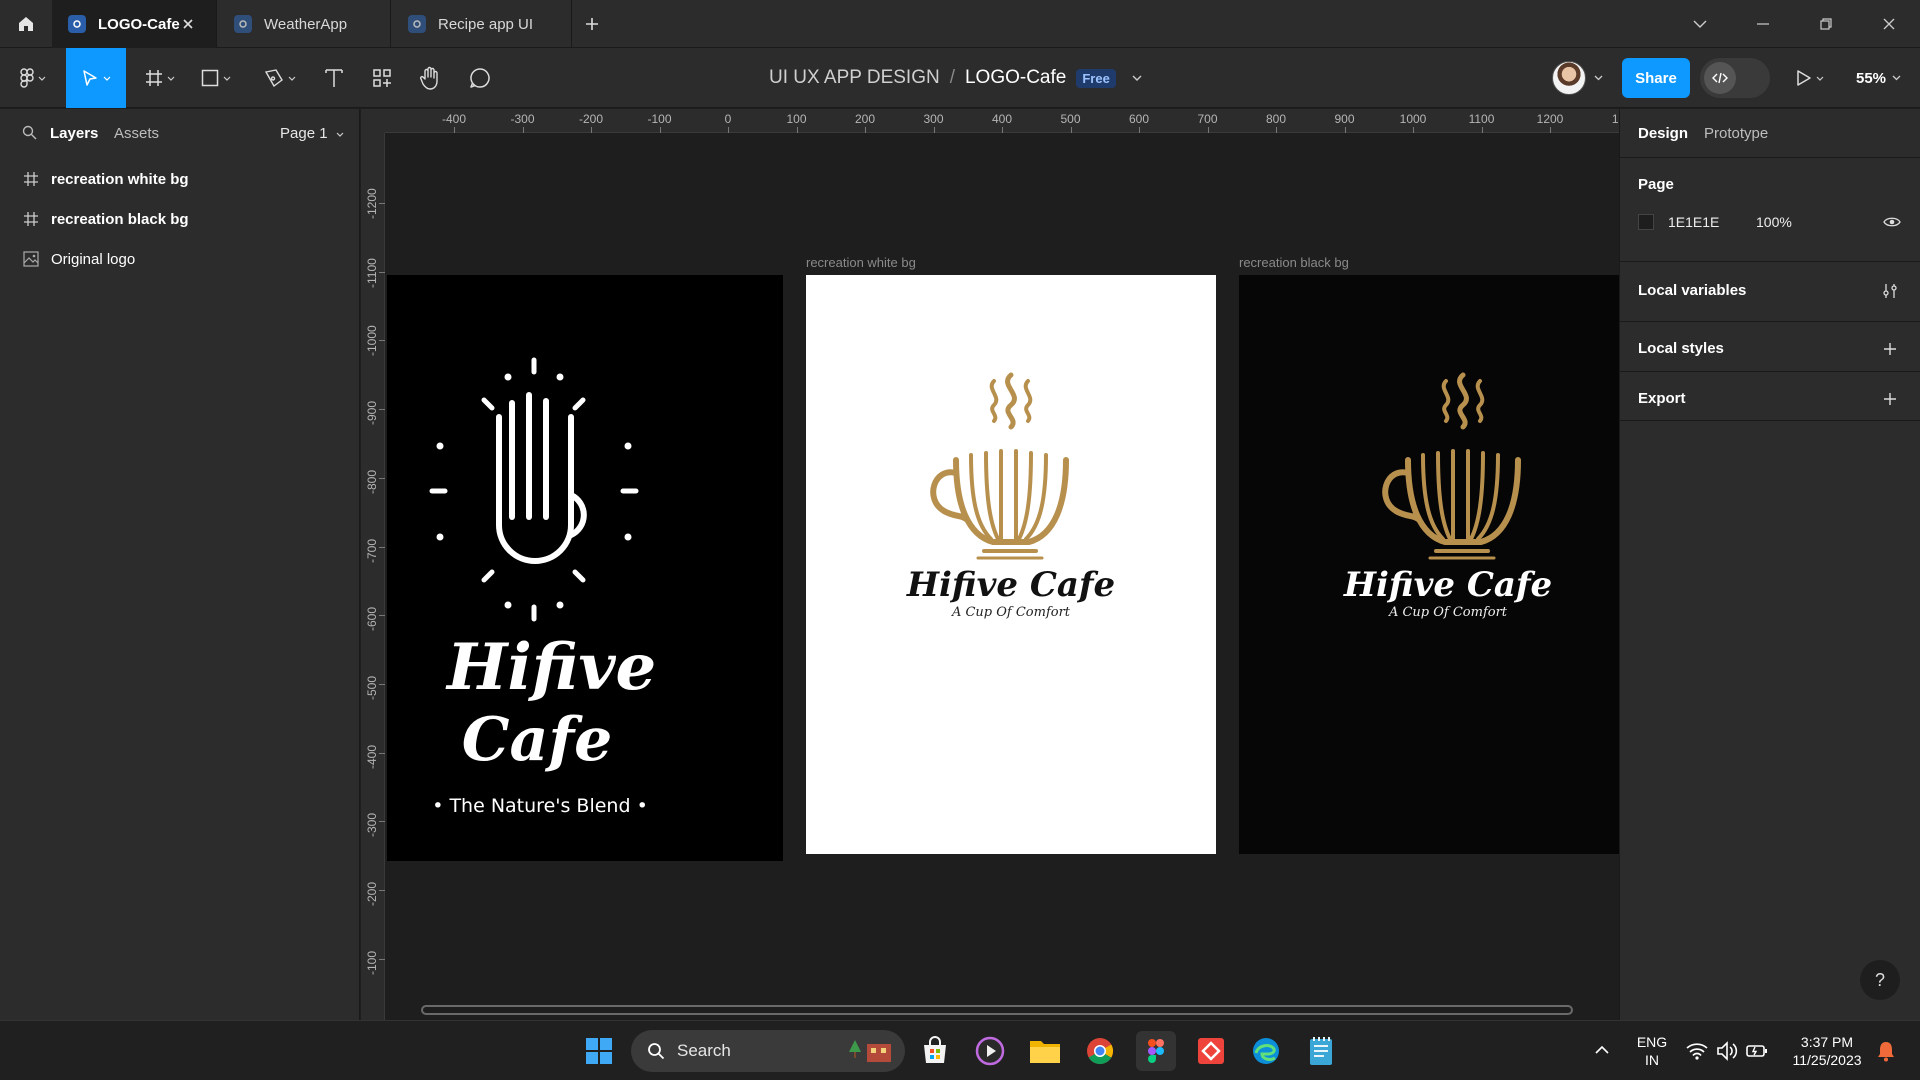  I want to click on tab-assets: Assets, so click(136, 133).